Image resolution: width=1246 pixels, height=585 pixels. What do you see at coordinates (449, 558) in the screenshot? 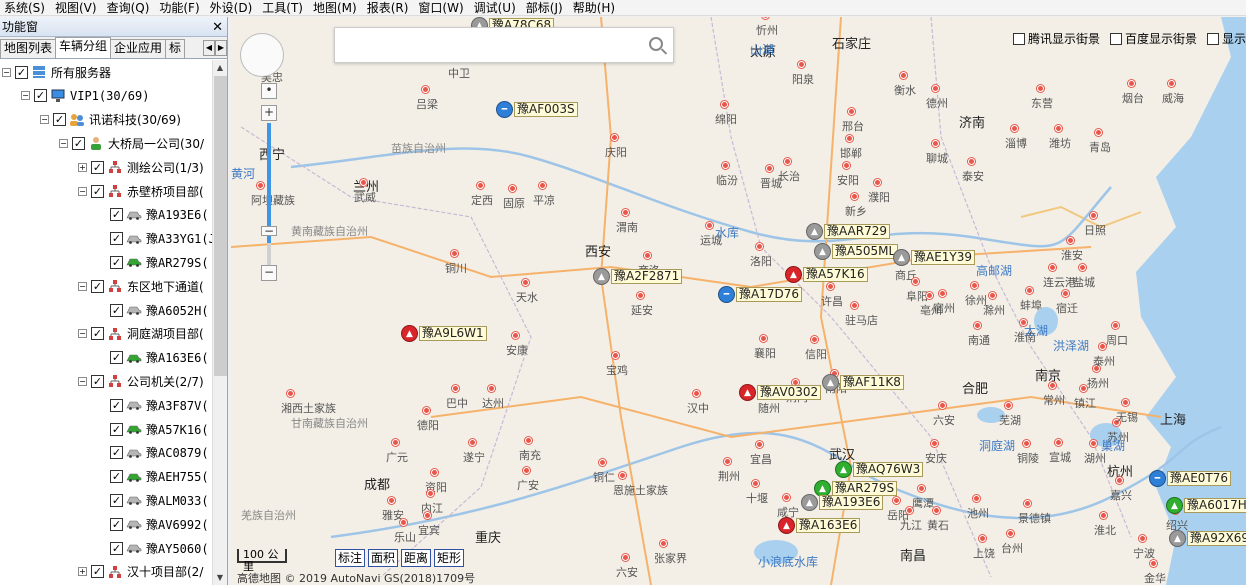
I see `map-tool-button: 矩形` at bounding box center [449, 558].